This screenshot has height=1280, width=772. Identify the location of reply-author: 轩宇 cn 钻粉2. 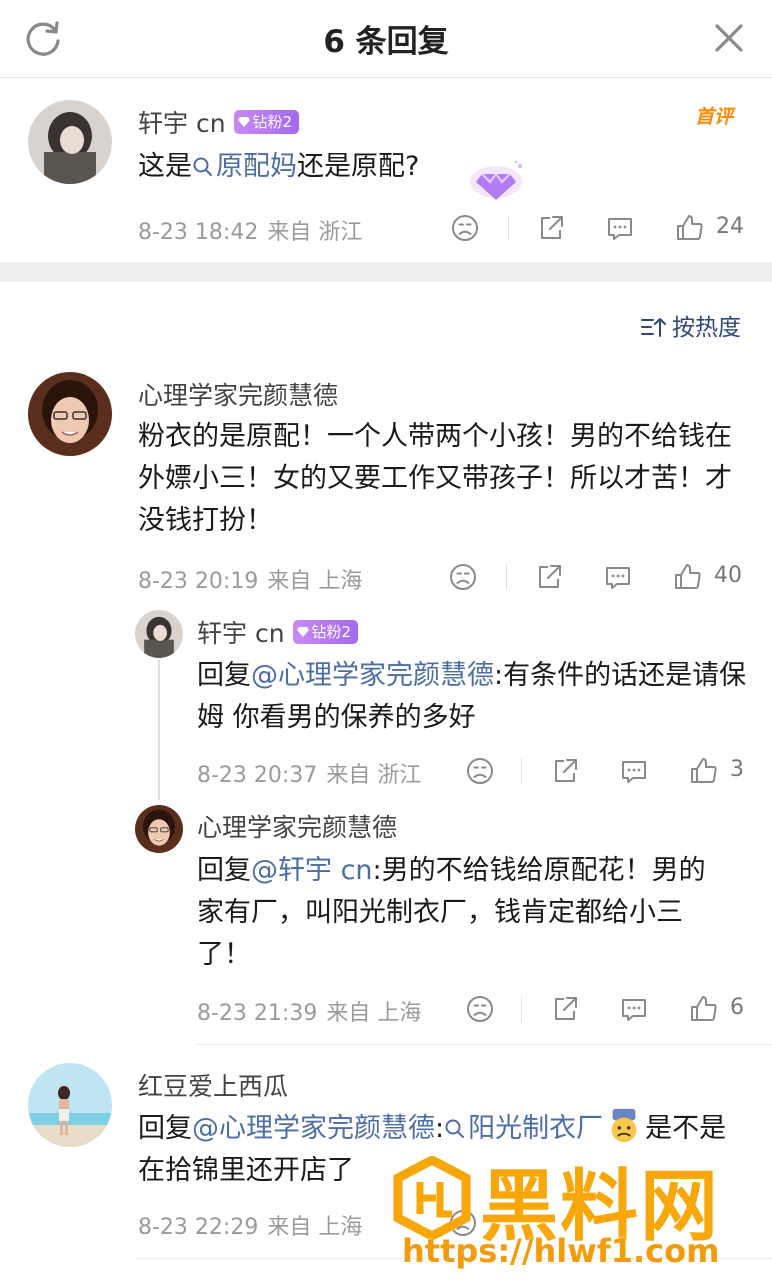
(278, 632).